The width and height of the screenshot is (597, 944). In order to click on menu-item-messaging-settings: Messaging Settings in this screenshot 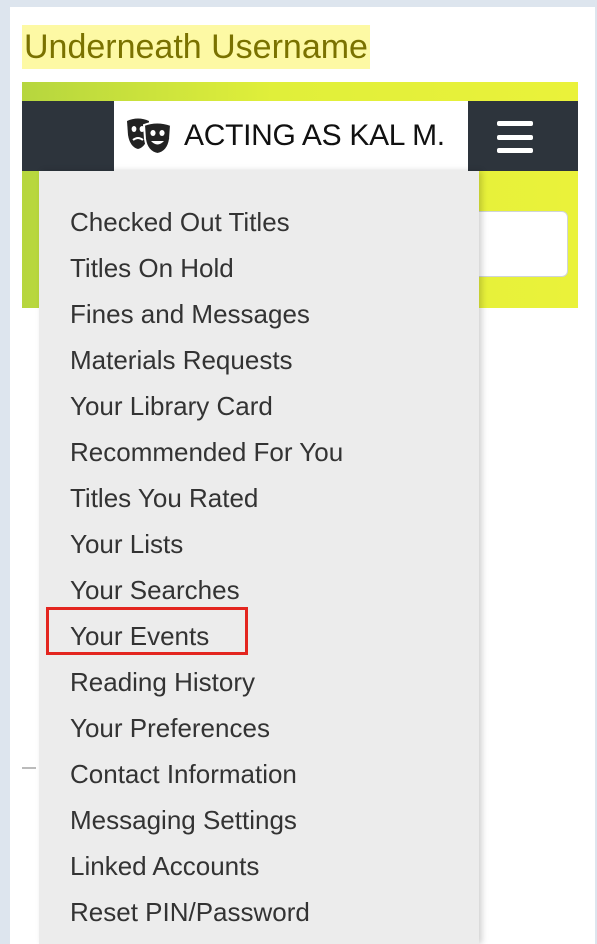, I will do `click(183, 820)`.